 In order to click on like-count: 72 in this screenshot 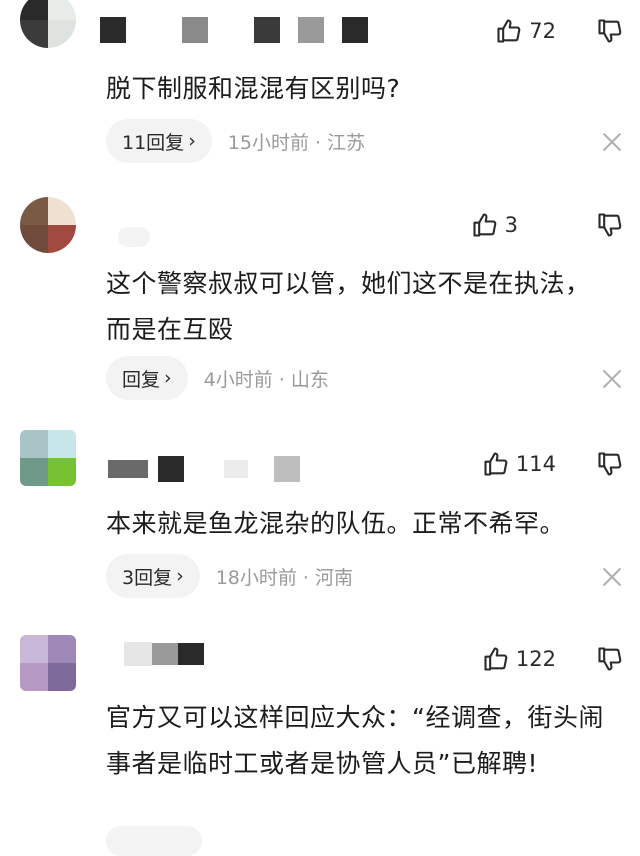, I will do `click(542, 31)`.